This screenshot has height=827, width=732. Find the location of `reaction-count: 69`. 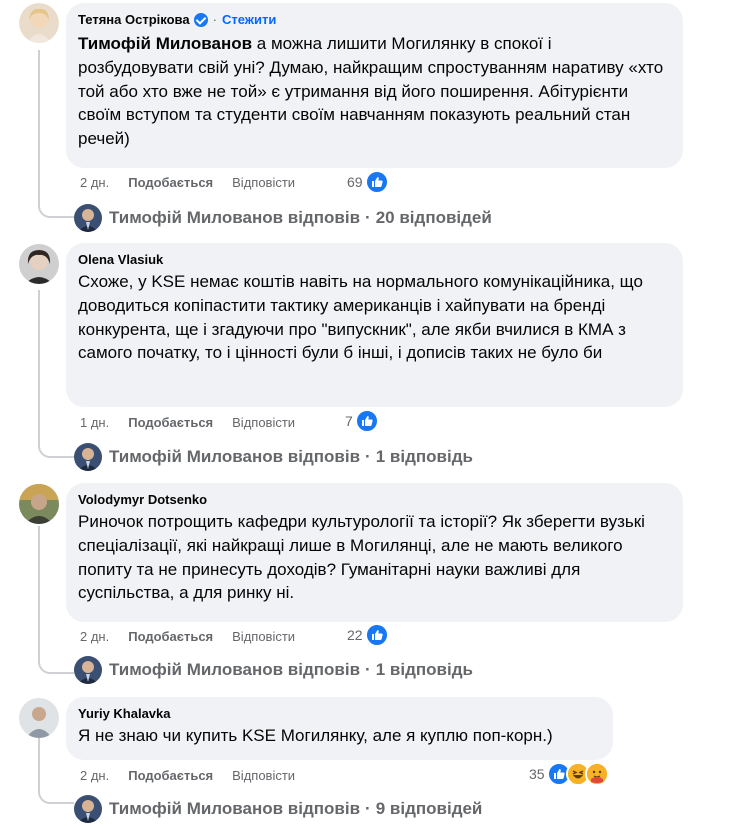

reaction-count: 69 is located at coordinates (355, 182).